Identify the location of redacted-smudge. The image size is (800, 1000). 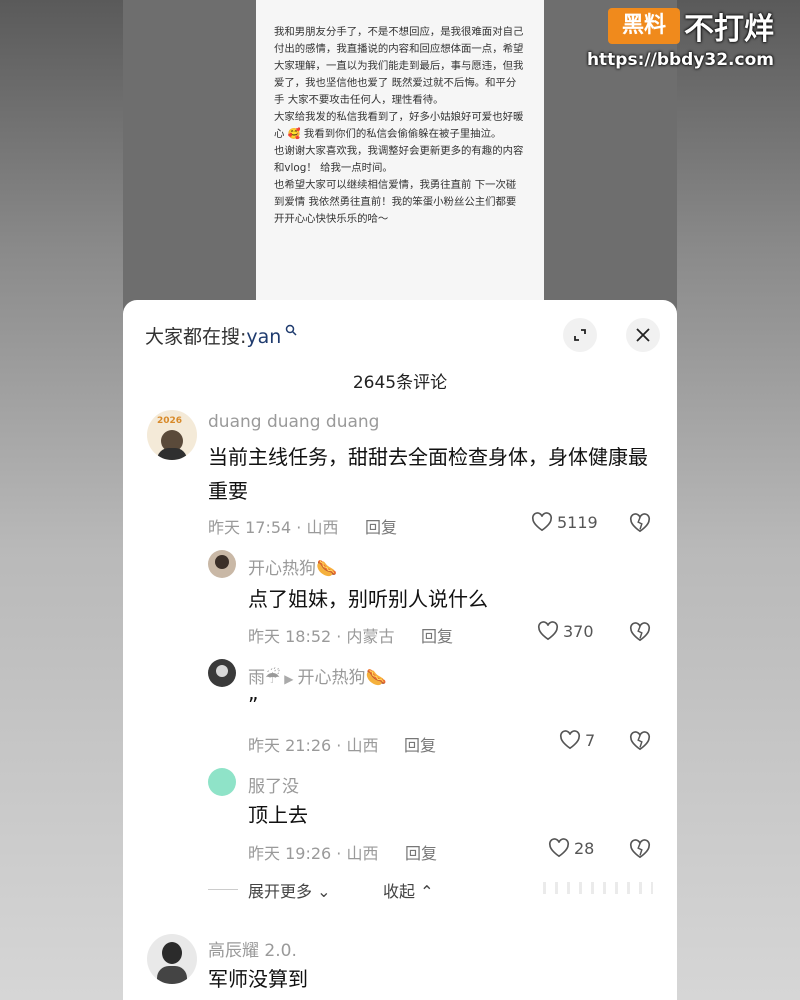
(598, 888).